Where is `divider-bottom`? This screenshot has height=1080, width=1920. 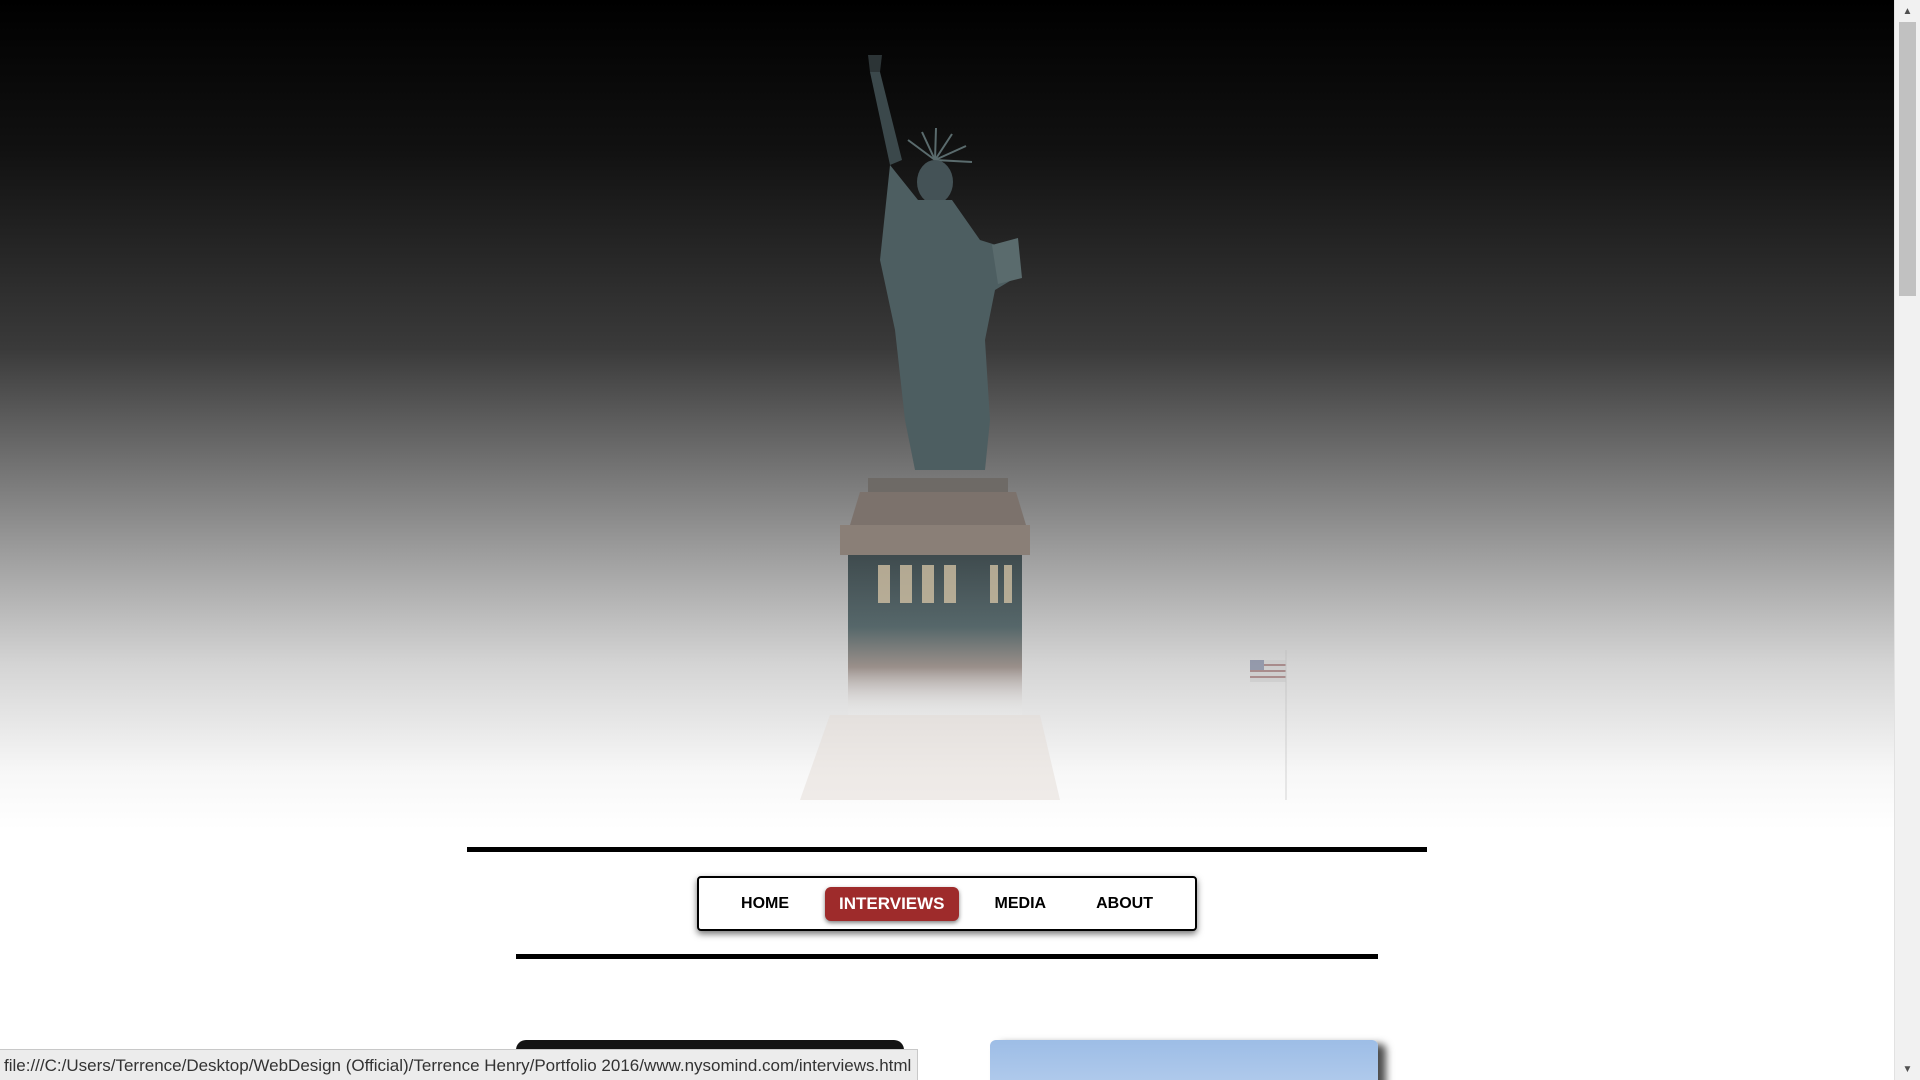 divider-bottom is located at coordinates (947, 956).